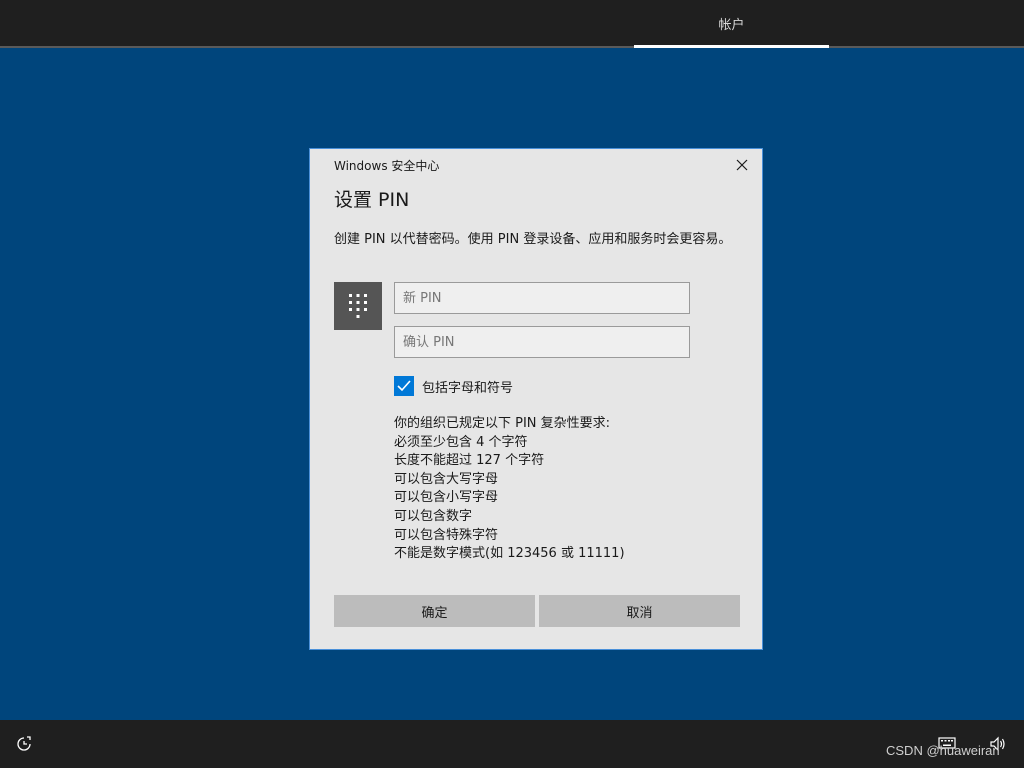  Describe the element at coordinates (358, 306) in the screenshot. I see `keypad-icon` at that location.